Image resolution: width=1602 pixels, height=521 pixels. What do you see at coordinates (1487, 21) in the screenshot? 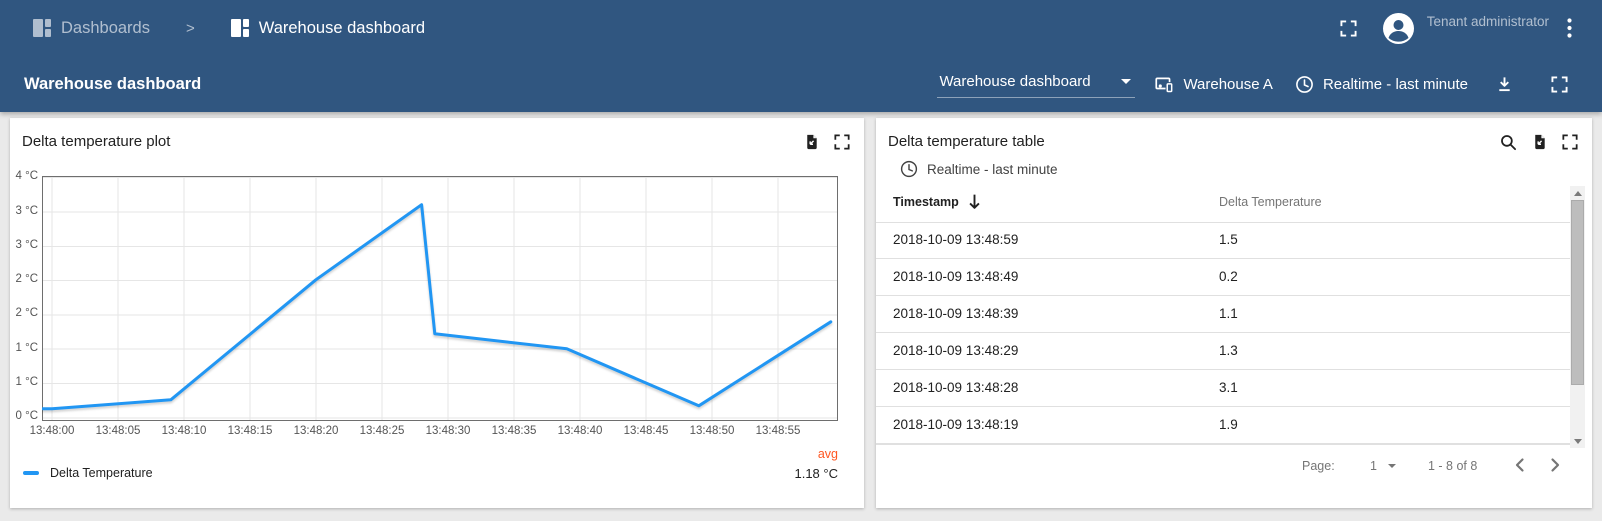
I see `user-role-label: Tenant administrator` at bounding box center [1487, 21].